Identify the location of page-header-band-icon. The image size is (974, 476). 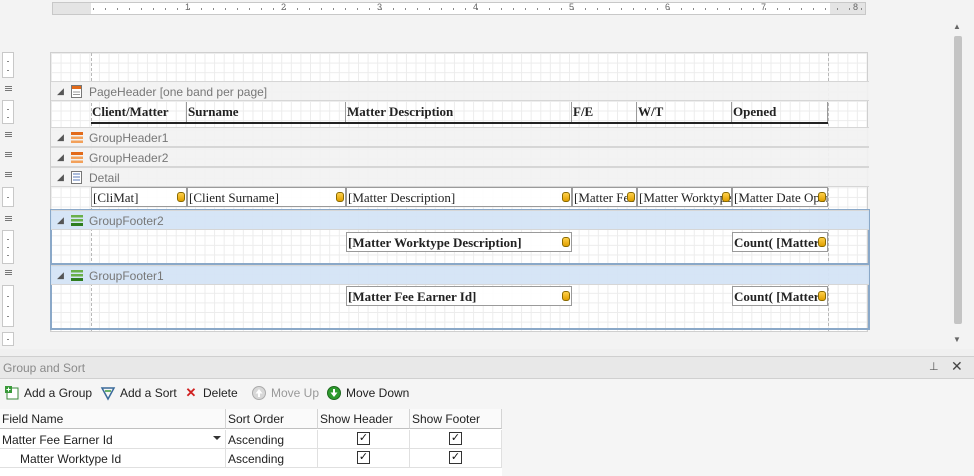
(76, 91).